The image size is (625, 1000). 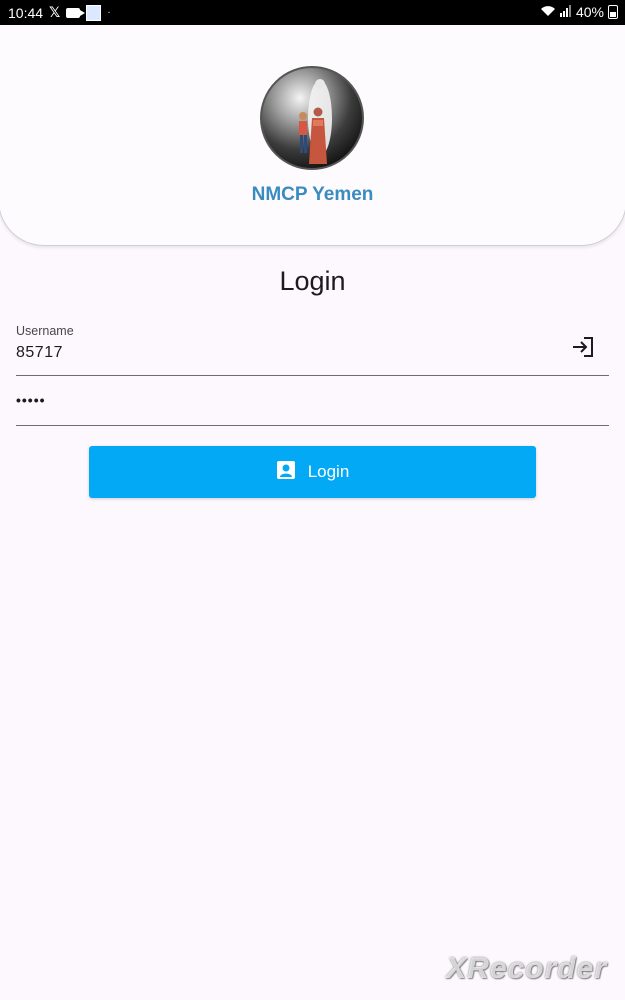 I want to click on username-field: Username 85717, so click(x=312, y=348).